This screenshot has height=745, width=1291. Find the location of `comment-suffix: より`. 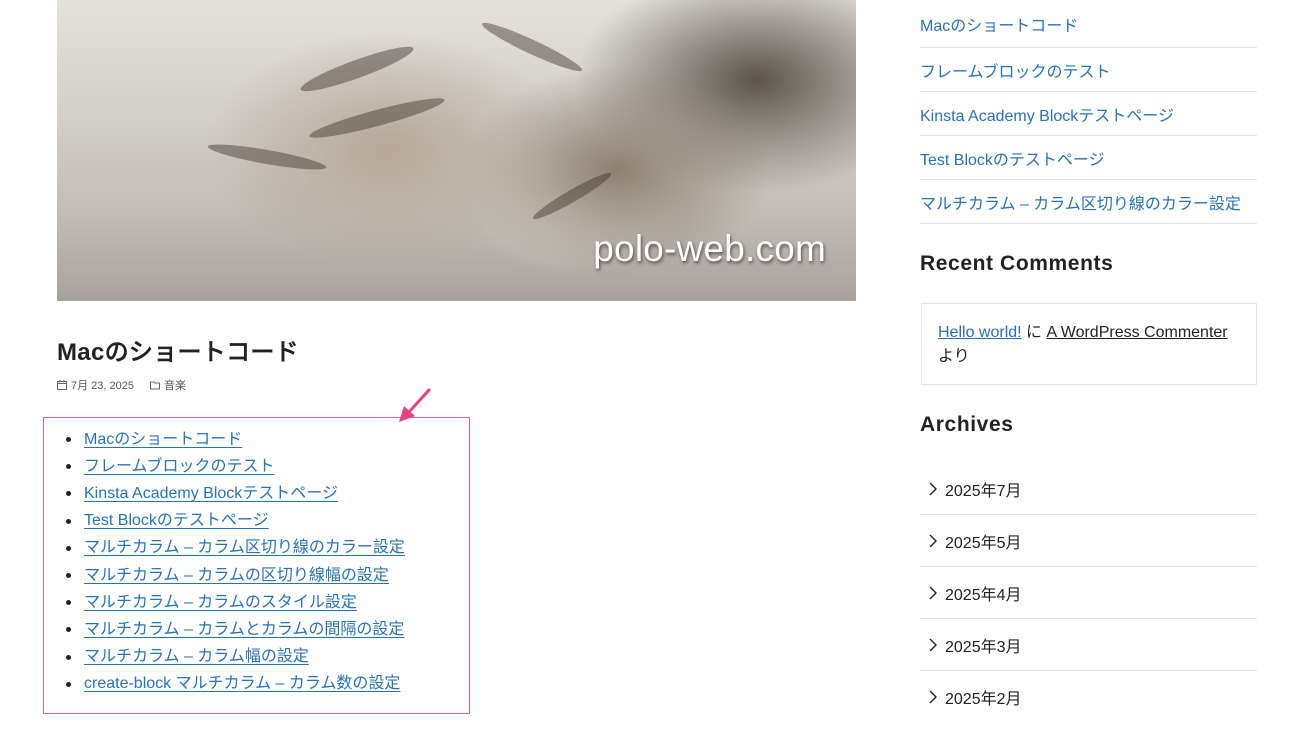

comment-suffix: より is located at coordinates (954, 356).